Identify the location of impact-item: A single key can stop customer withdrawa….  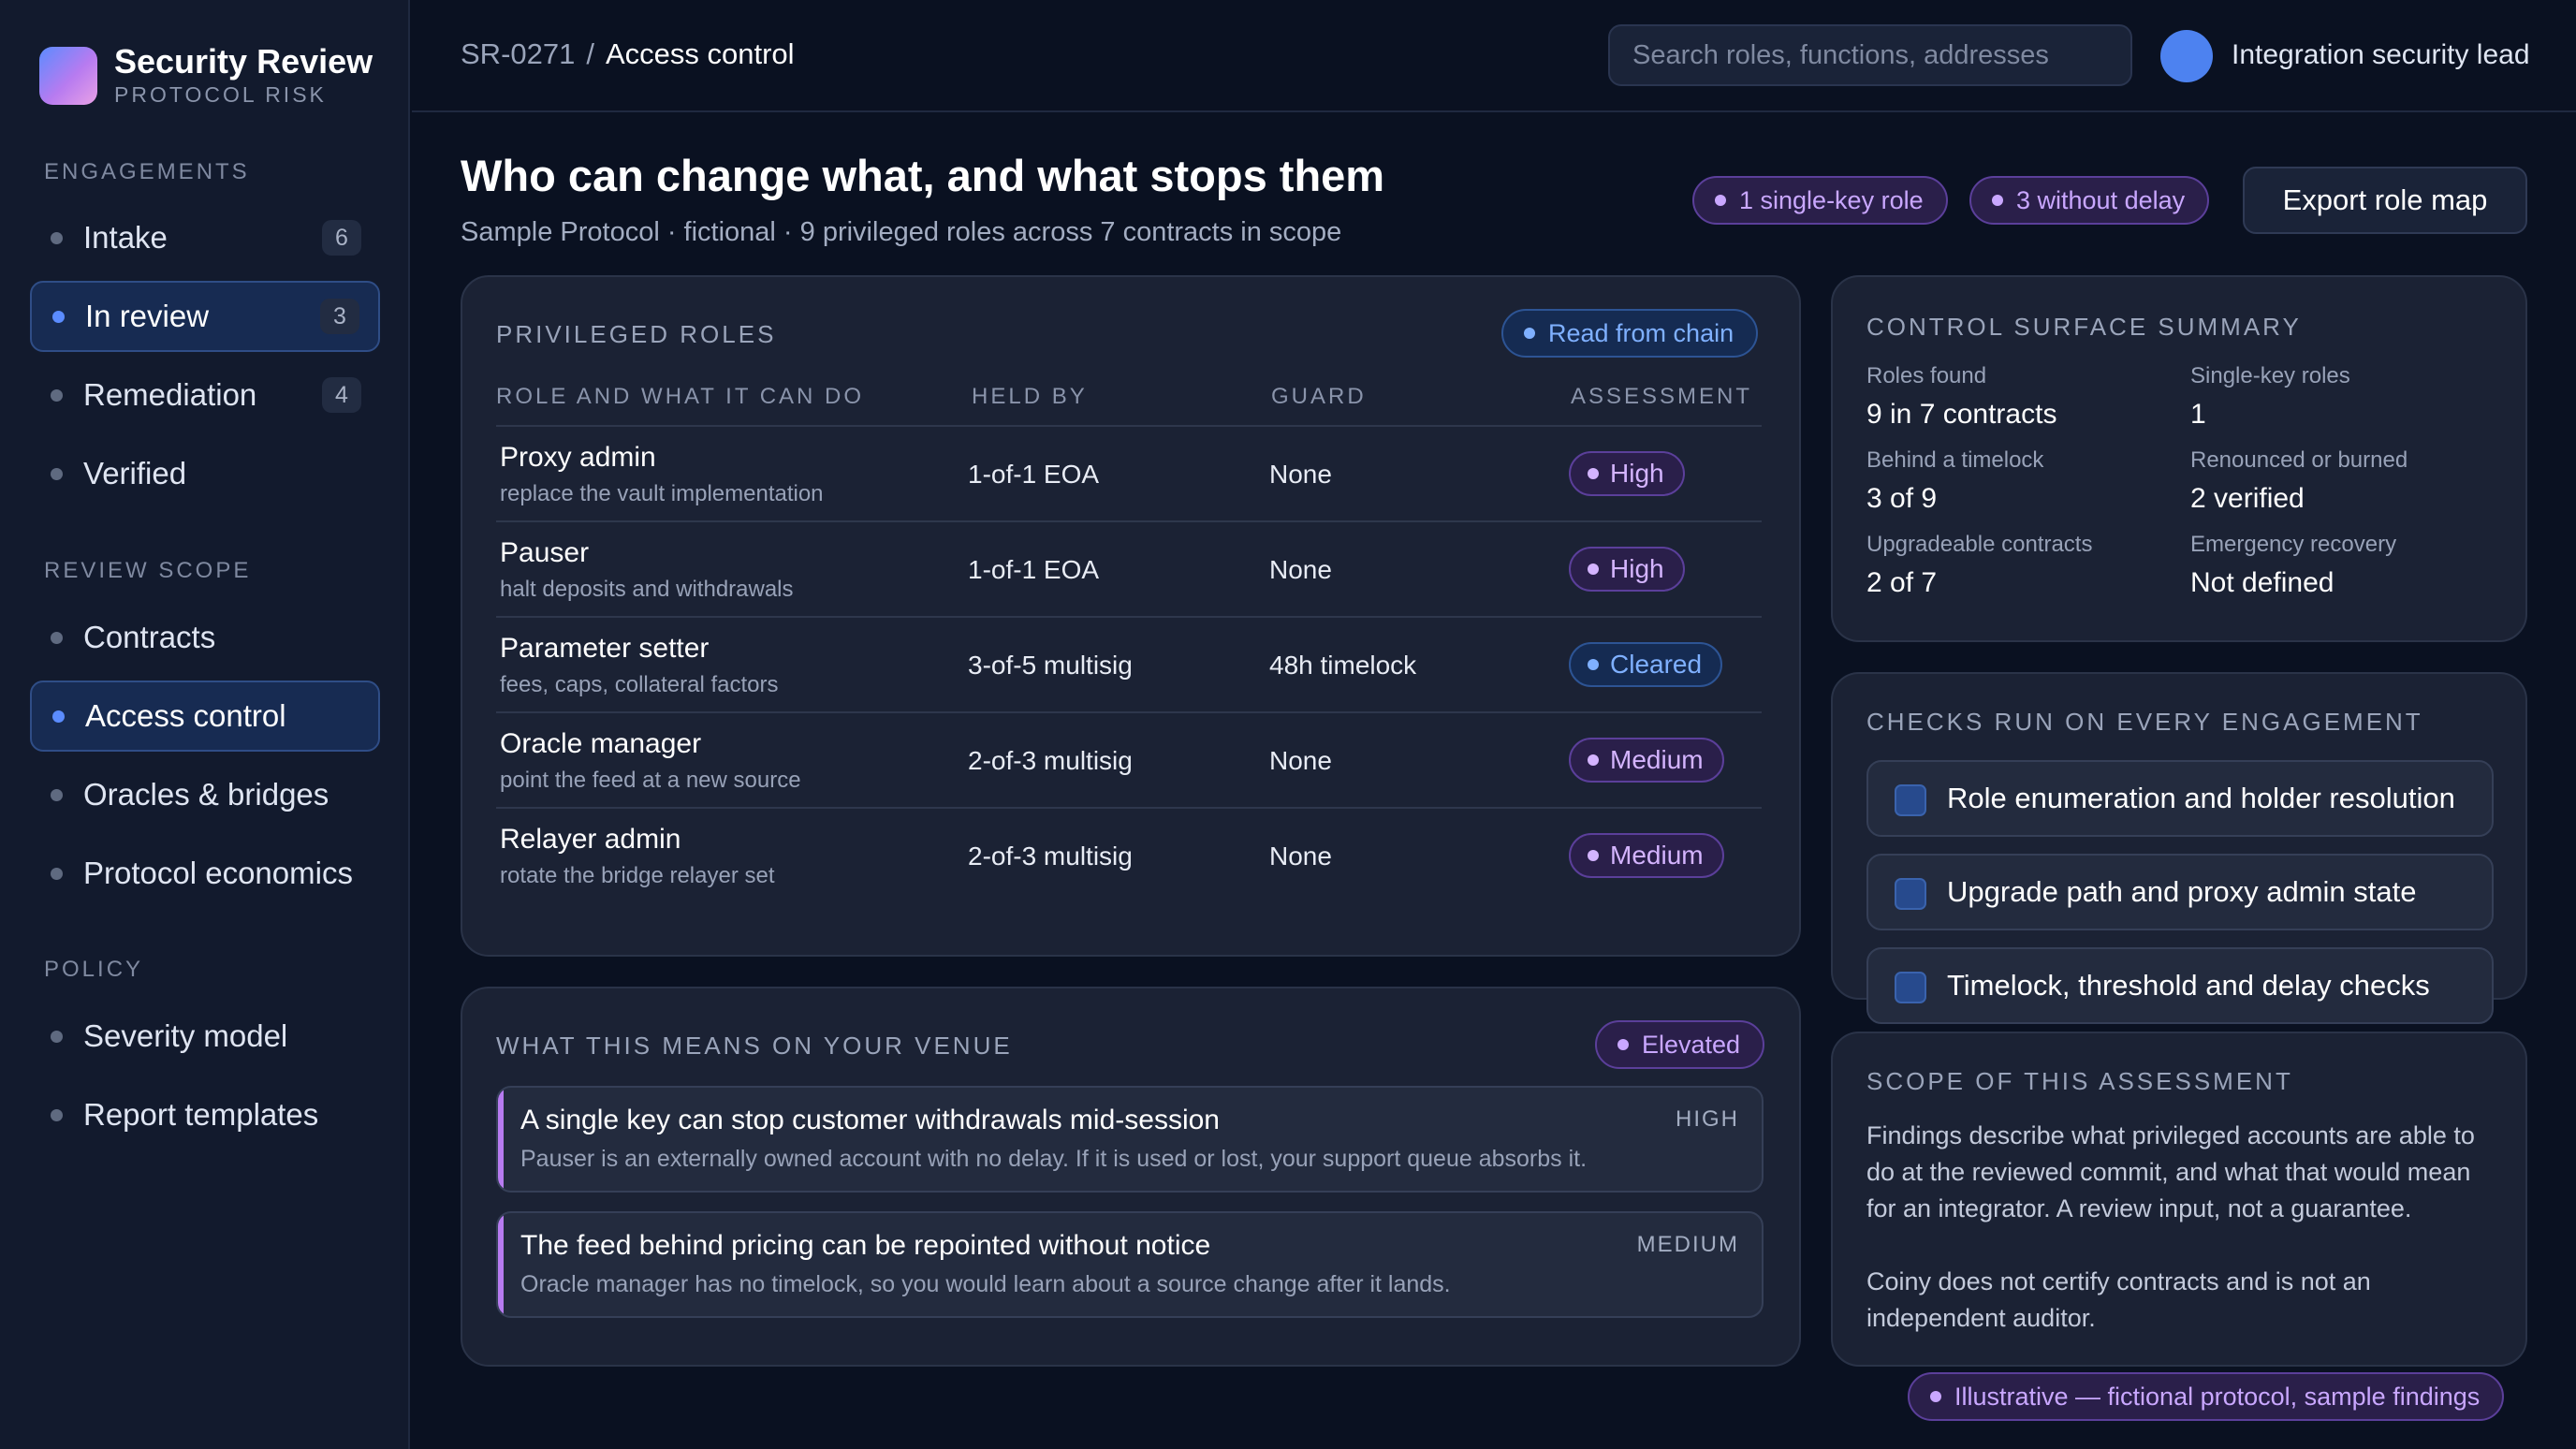
(1130, 1139).